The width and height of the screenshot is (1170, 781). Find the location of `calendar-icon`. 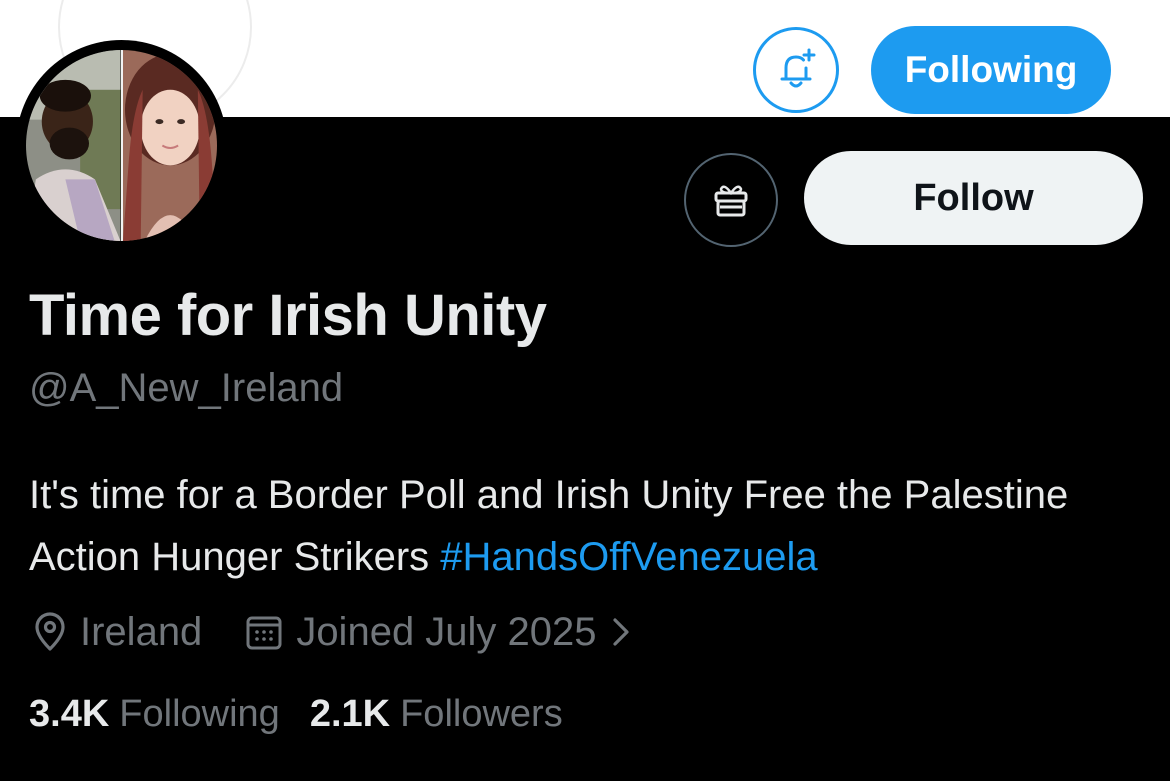

calendar-icon is located at coordinates (264, 633).